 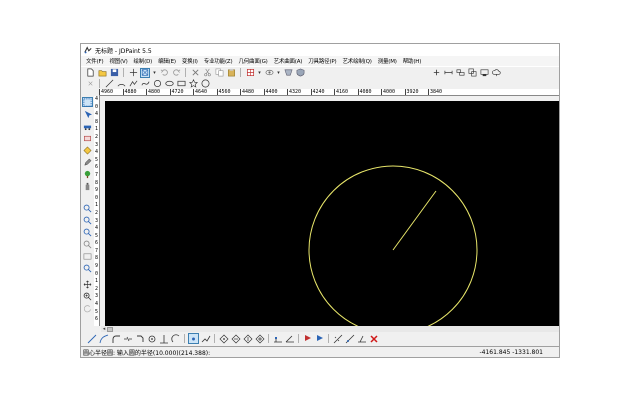 What do you see at coordinates (145, 72) in the screenshot?
I see `select-box-icon` at bounding box center [145, 72].